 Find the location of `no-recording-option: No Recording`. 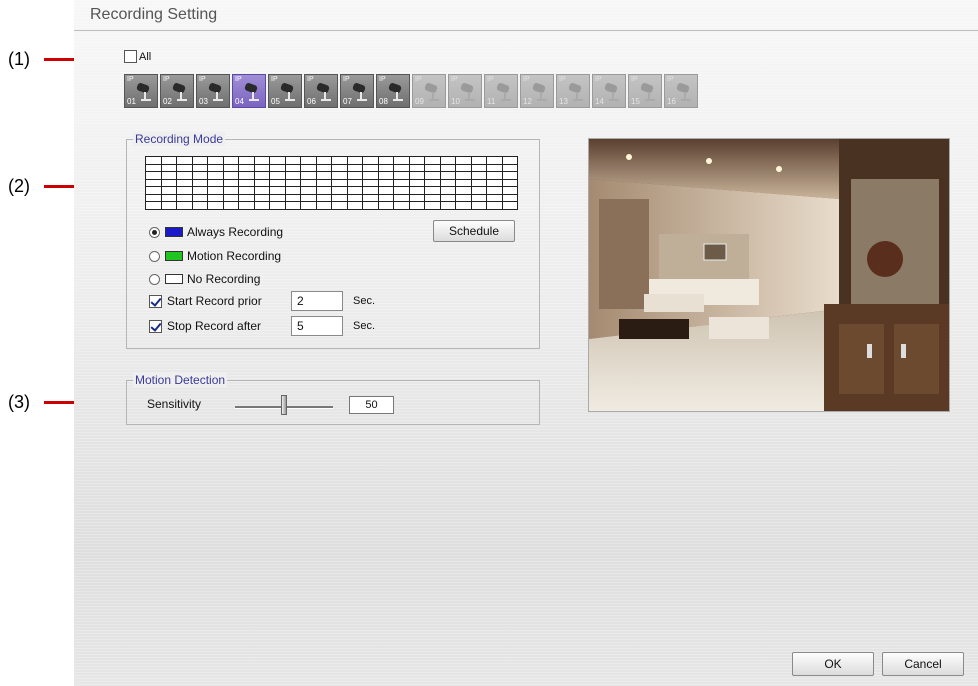

no-recording-option: No Recording is located at coordinates (204, 279).